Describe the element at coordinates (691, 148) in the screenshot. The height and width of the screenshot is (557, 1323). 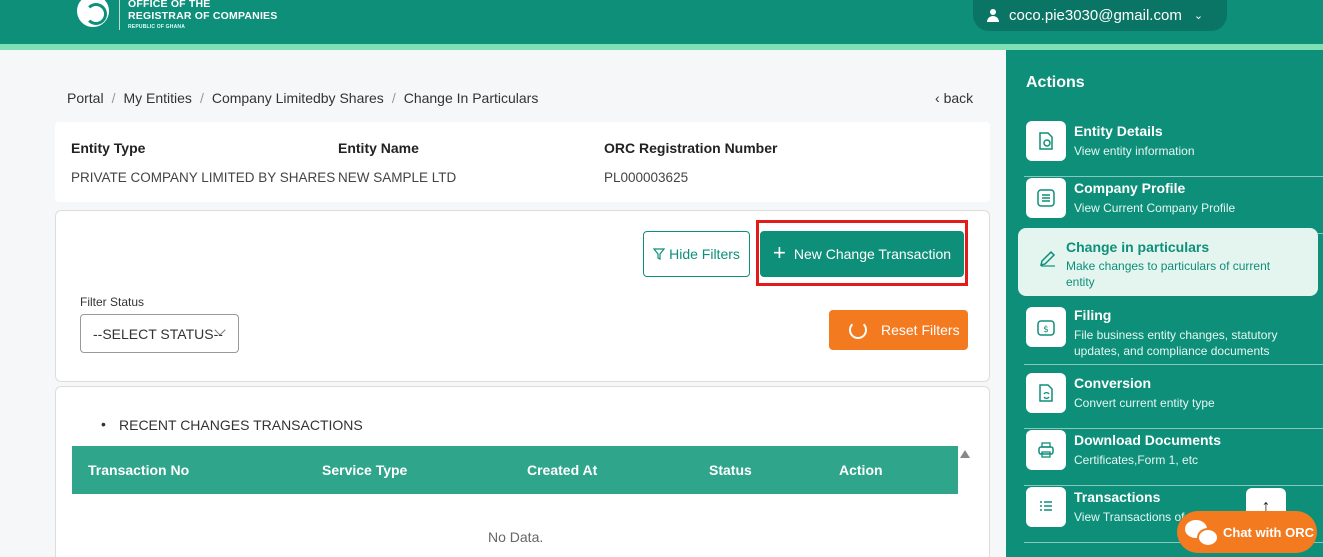
I see `registration-number-label: ORC Registration Number` at that location.